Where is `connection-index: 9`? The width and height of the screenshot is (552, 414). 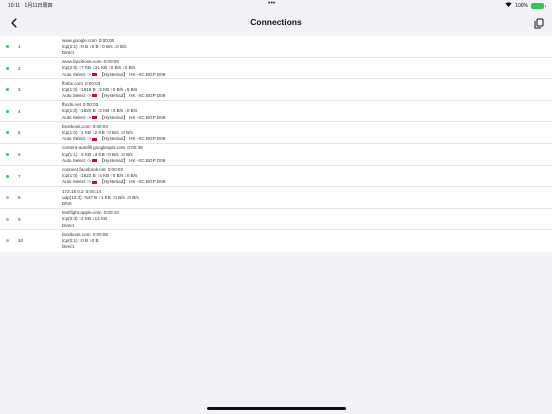 connection-index: 9 is located at coordinates (19, 219).